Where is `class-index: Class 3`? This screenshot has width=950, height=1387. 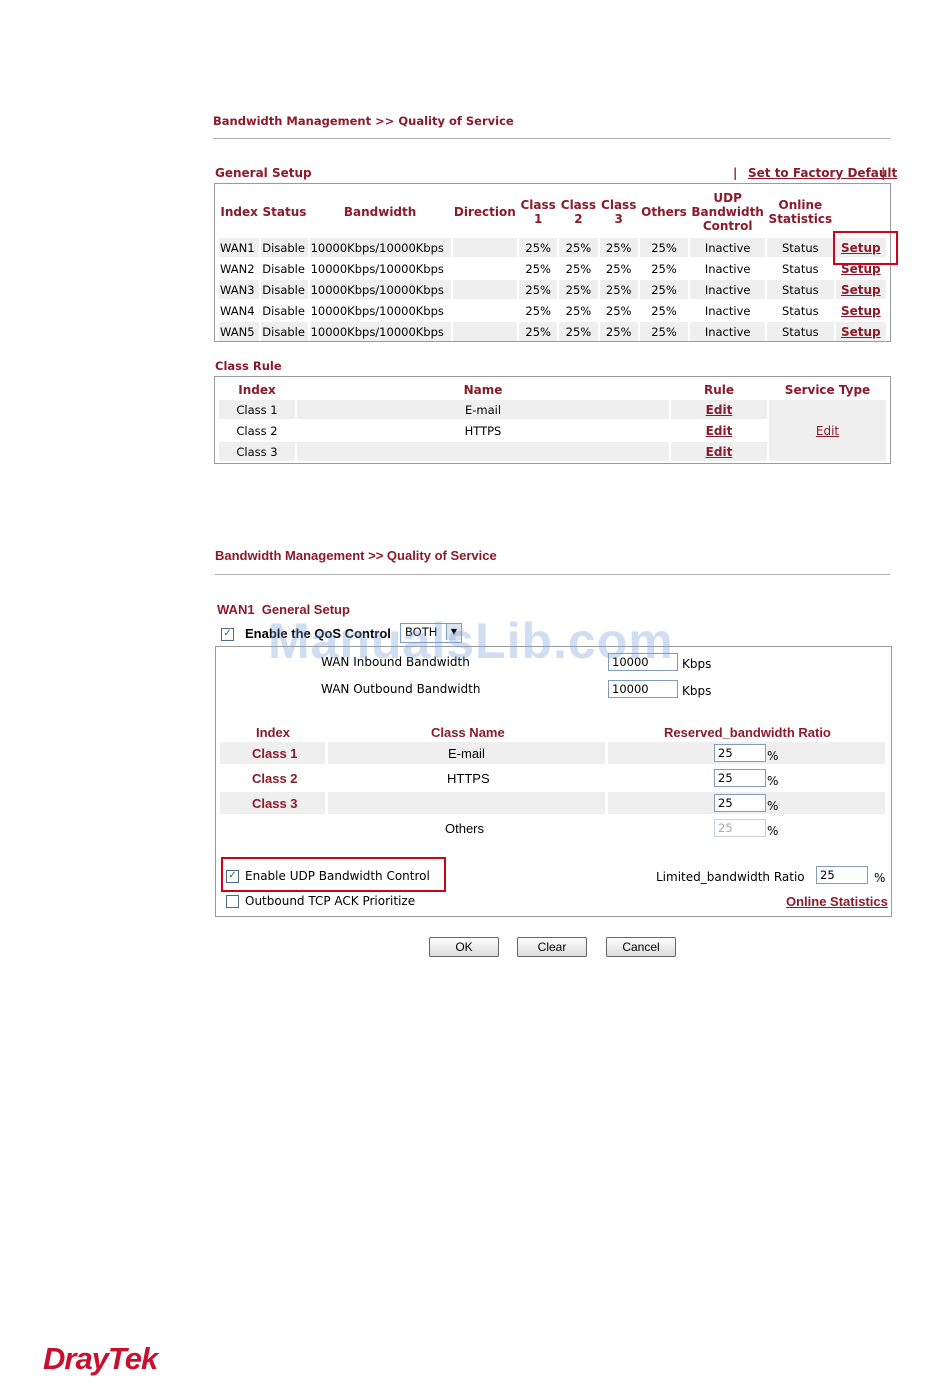
class-index: Class 3 is located at coordinates (257, 451).